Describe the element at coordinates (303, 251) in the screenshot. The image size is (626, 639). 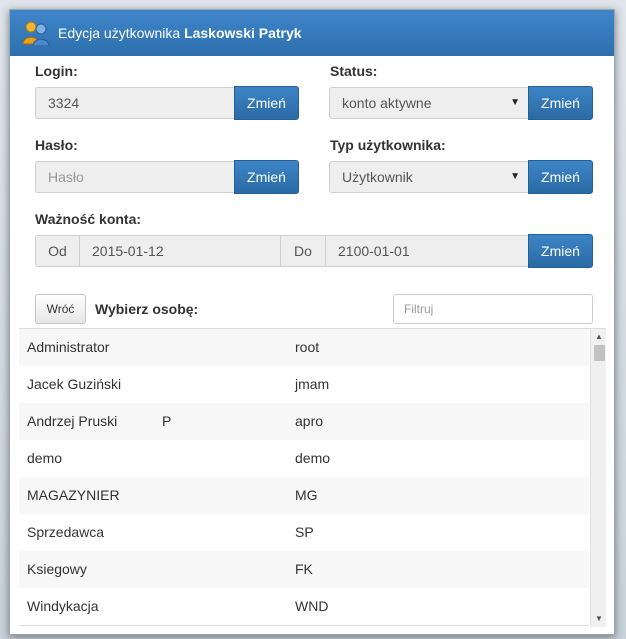
I see `to-addon: Do` at that location.